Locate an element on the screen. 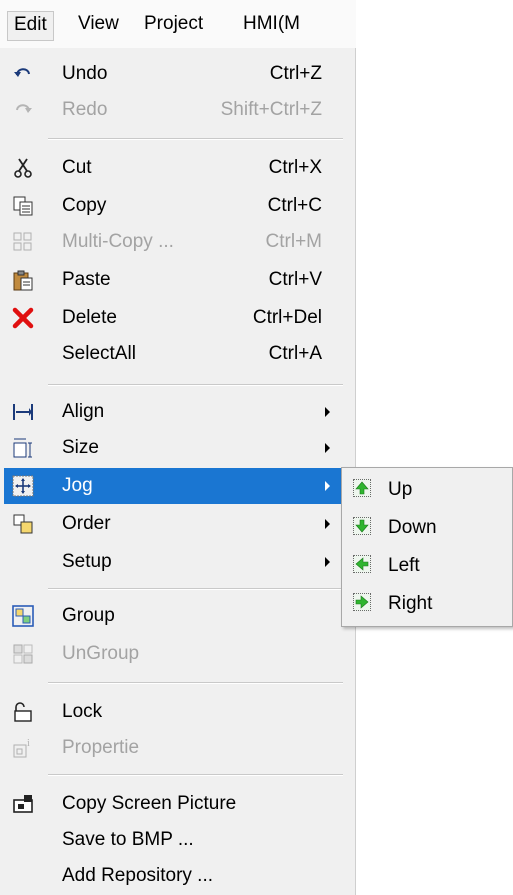 The image size is (513, 895). camera-icon is located at coordinates (23, 804).